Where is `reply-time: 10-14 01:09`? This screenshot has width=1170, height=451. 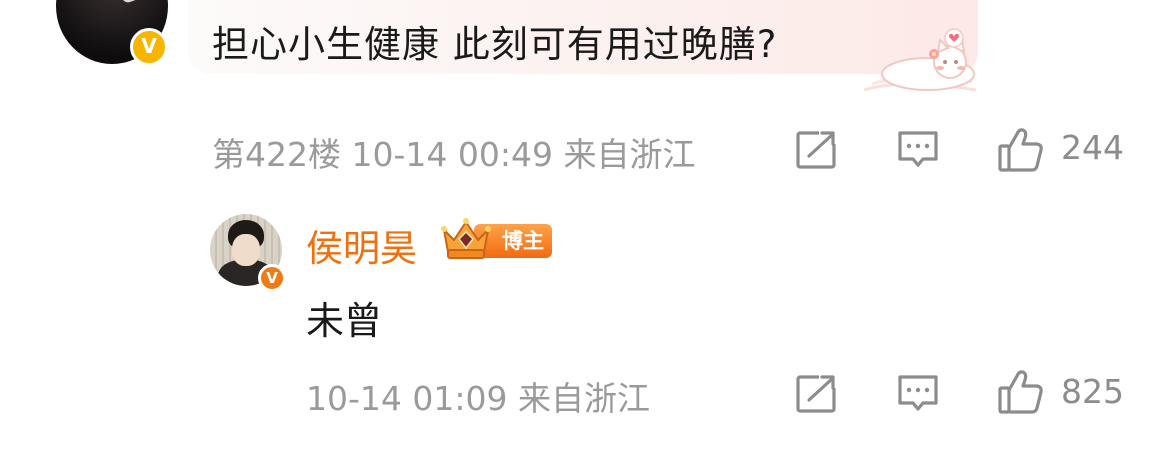
reply-time: 10-14 01:09 is located at coordinates (407, 398).